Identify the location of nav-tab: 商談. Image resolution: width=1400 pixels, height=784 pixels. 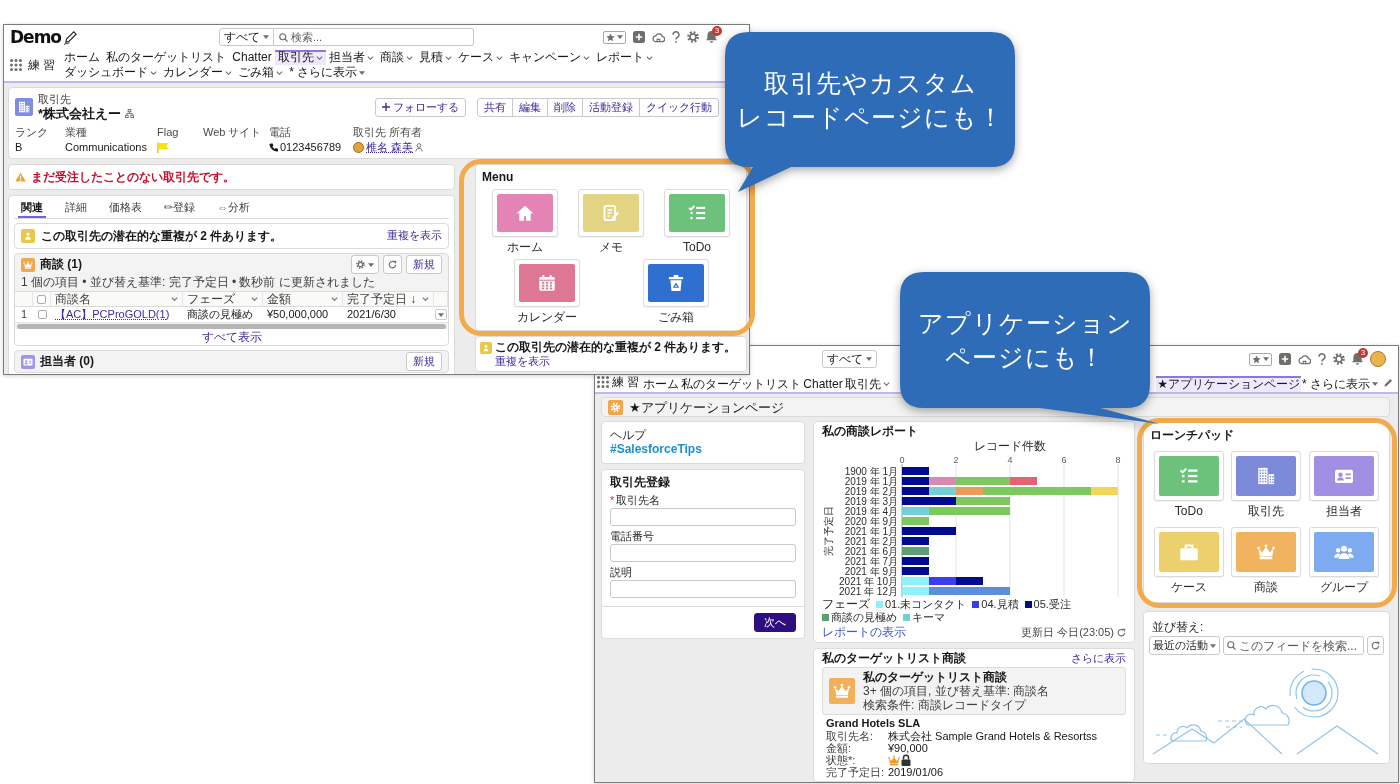
(396, 57).